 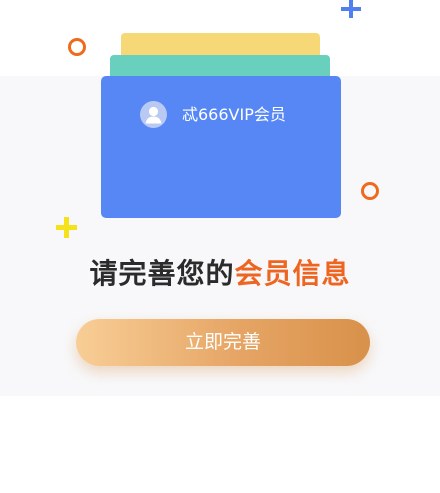 I want to click on page-title: 请完善您的会员信息, so click(x=220, y=274).